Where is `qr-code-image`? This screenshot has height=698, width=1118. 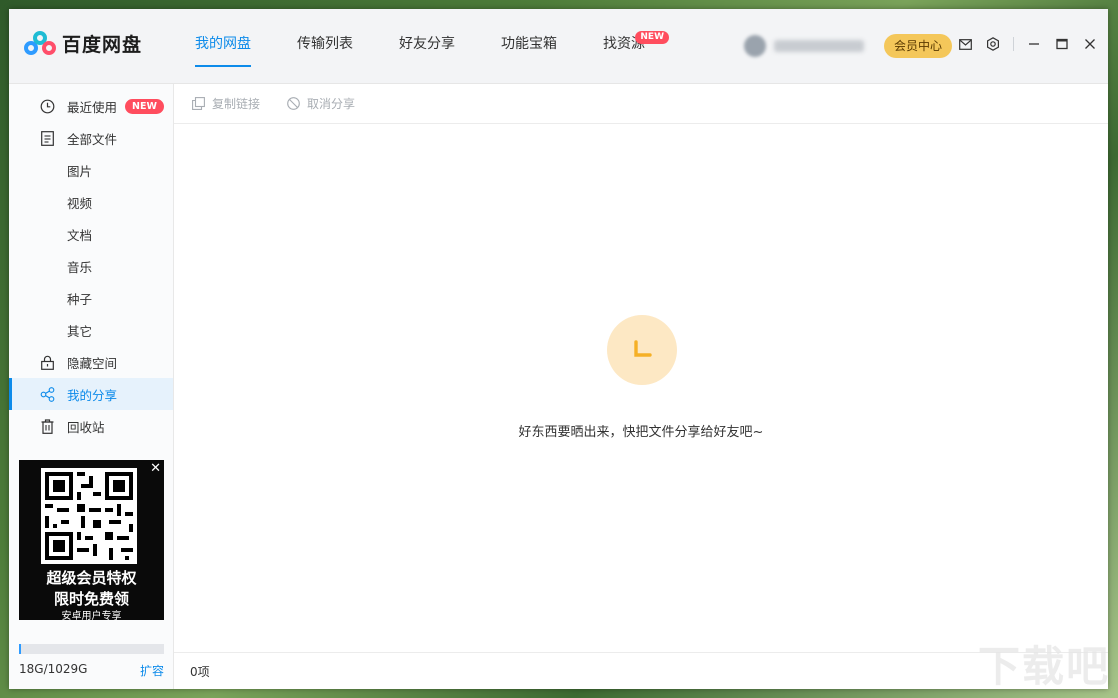
qr-code-image is located at coordinates (89, 516).